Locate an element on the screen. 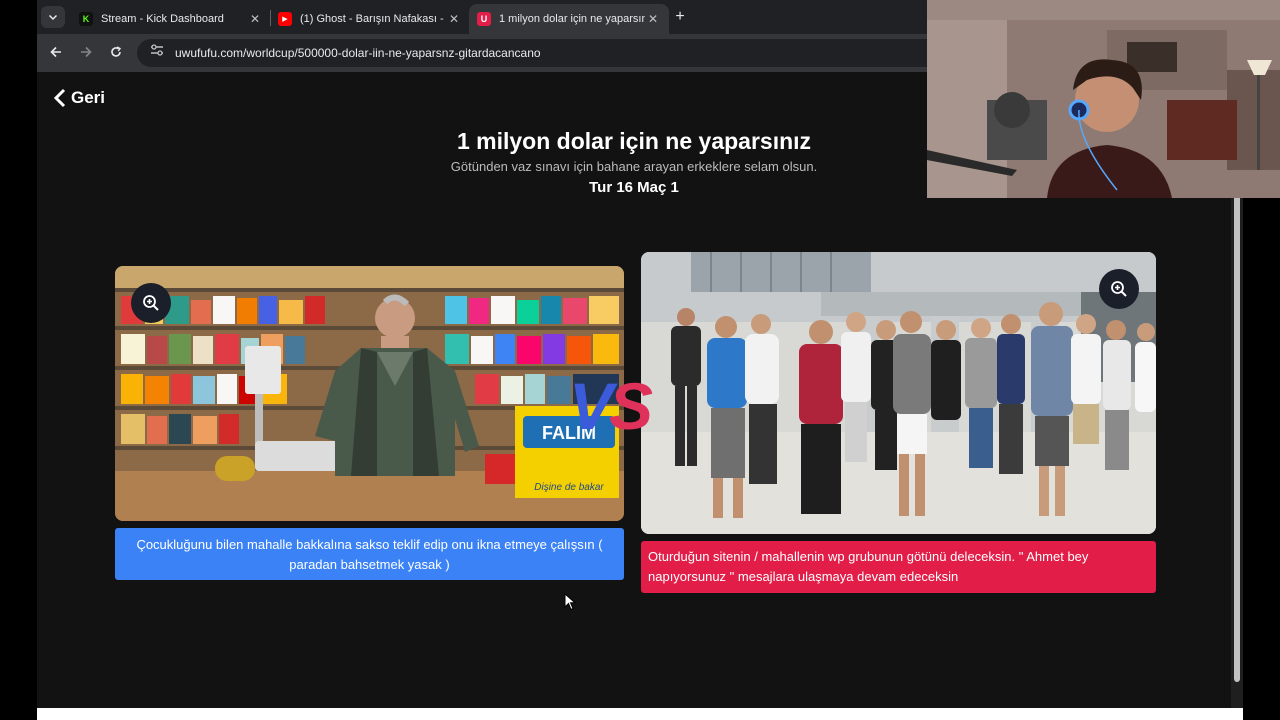 Image resolution: width=1280 pixels, height=720 pixels. mouse-cursor-icon is located at coordinates (570, 602).